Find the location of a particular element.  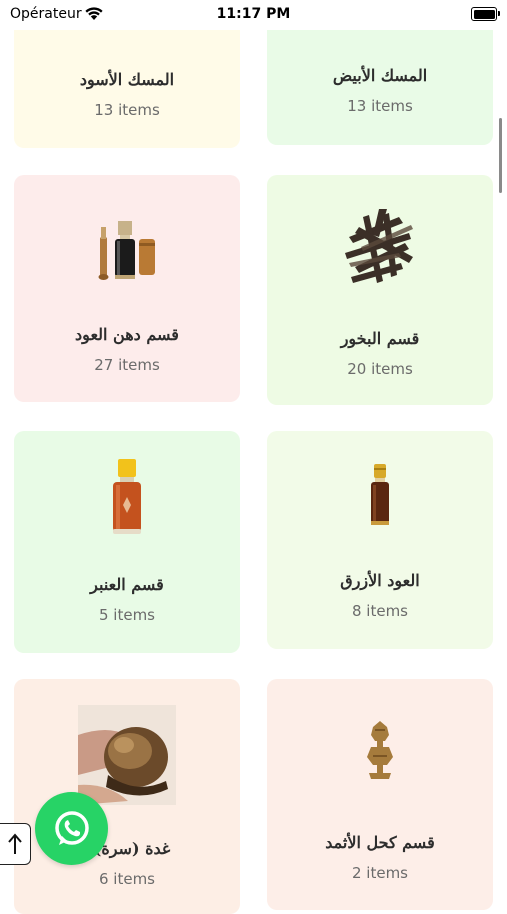

oud-oil-bottle-image is located at coordinates (126, 250).